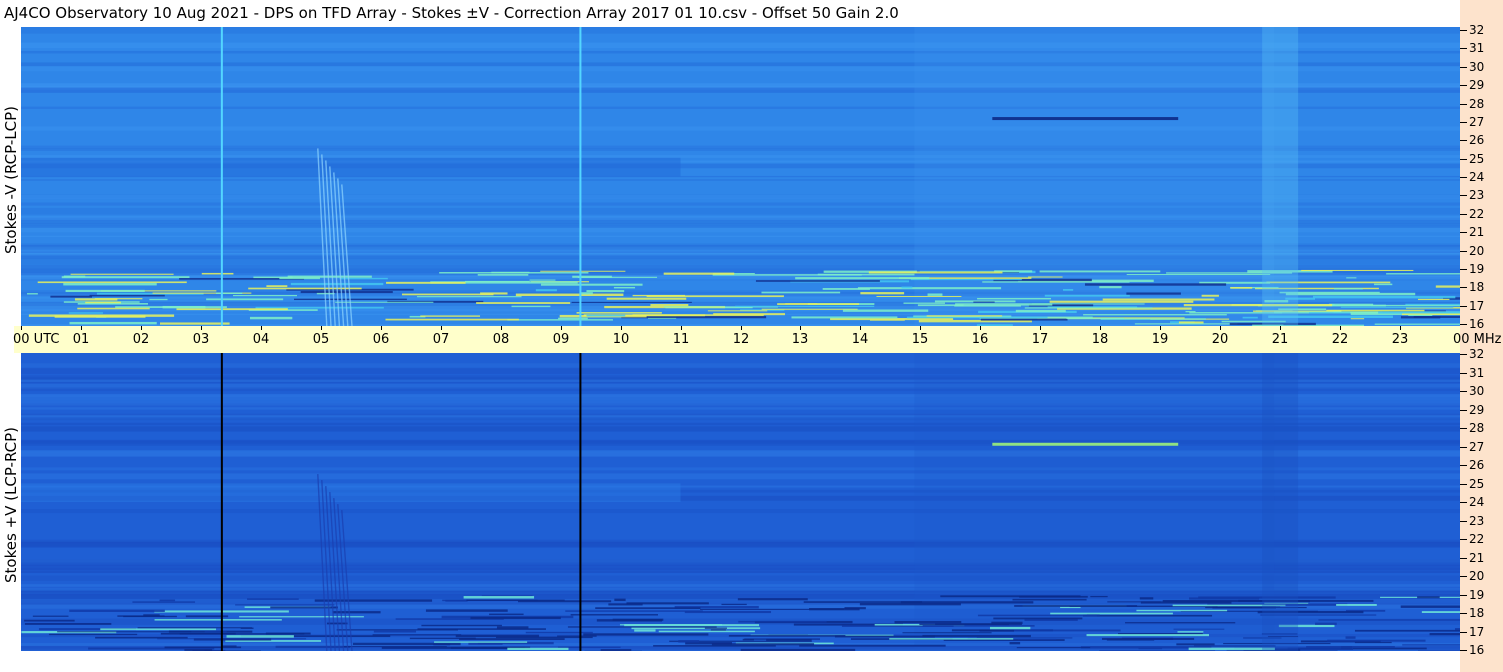 This screenshot has height=672, width=1503. Describe the element at coordinates (1100, 339) in the screenshot. I see `time-tick-label: 18` at that location.